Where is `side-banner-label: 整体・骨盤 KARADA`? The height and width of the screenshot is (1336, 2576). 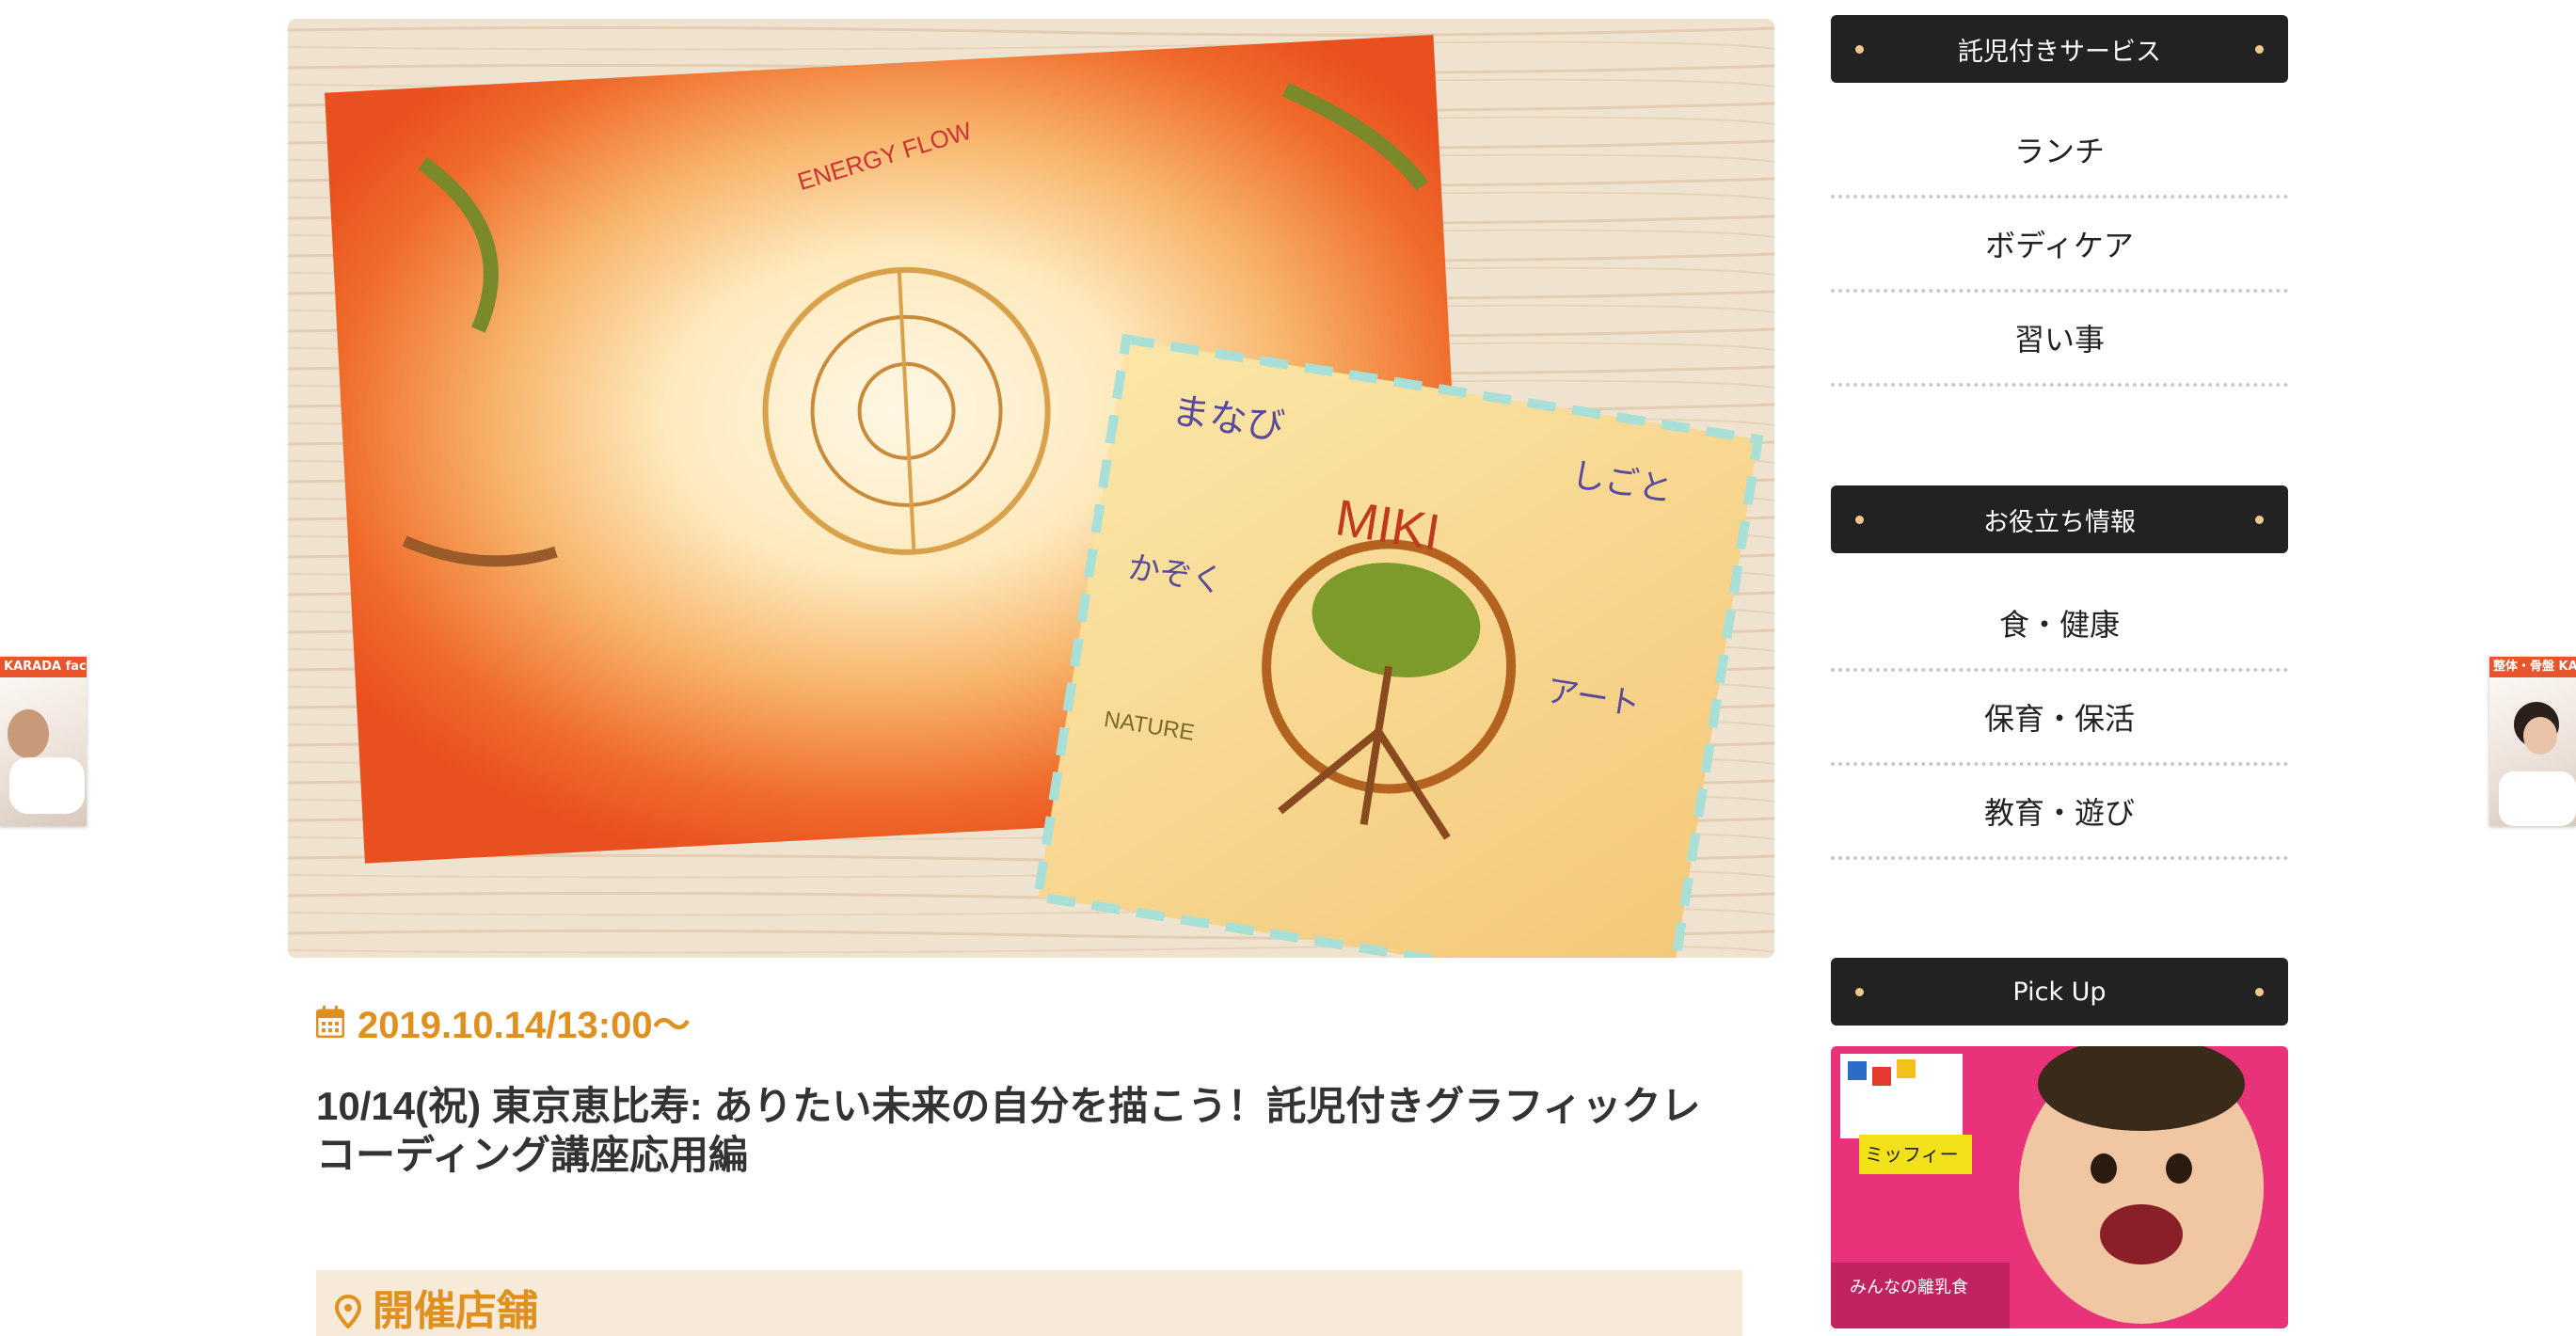 side-banner-label: 整体・骨盤 KARADA is located at coordinates (2532, 667).